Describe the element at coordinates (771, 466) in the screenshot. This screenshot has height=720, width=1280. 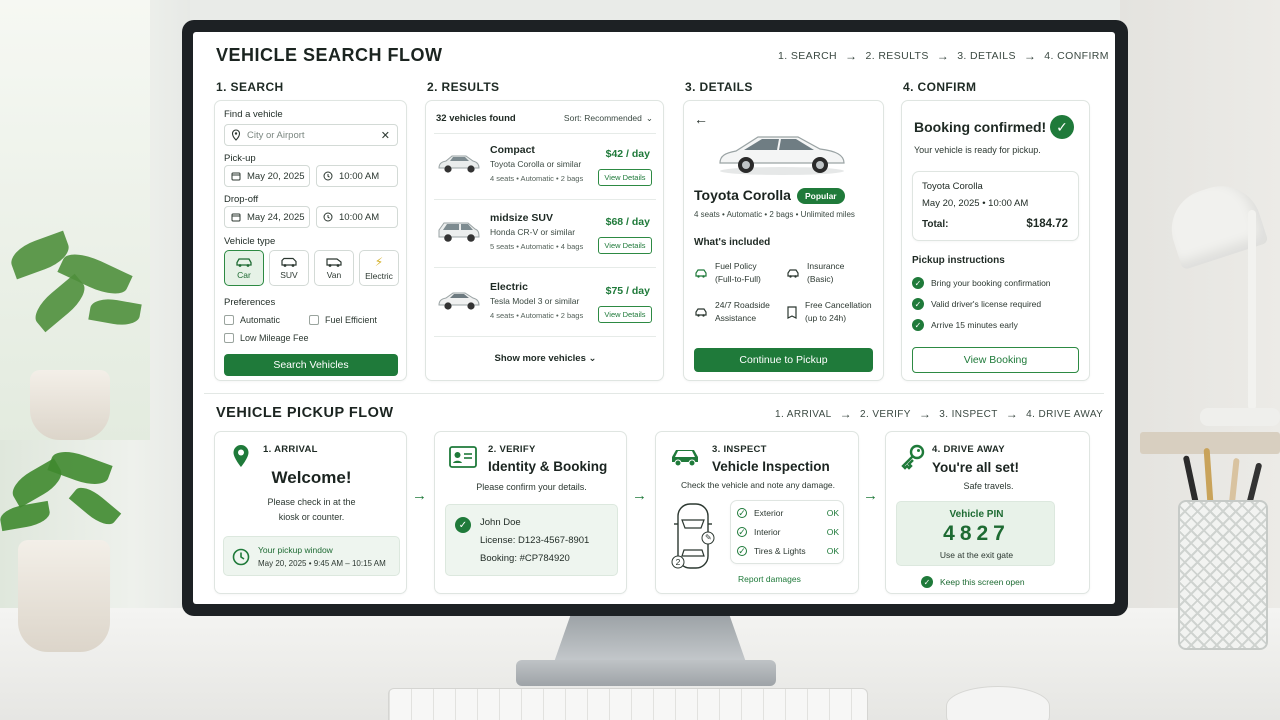
I see `inspect-title: Vehicle Inspection` at that location.